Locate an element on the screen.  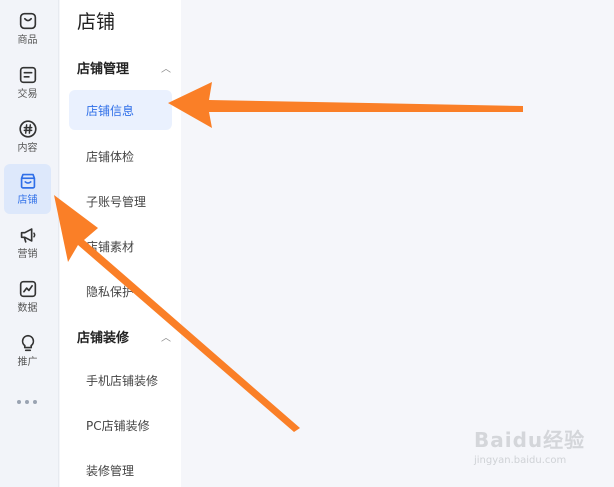
more-menu-icon is located at coordinates (27, 402).